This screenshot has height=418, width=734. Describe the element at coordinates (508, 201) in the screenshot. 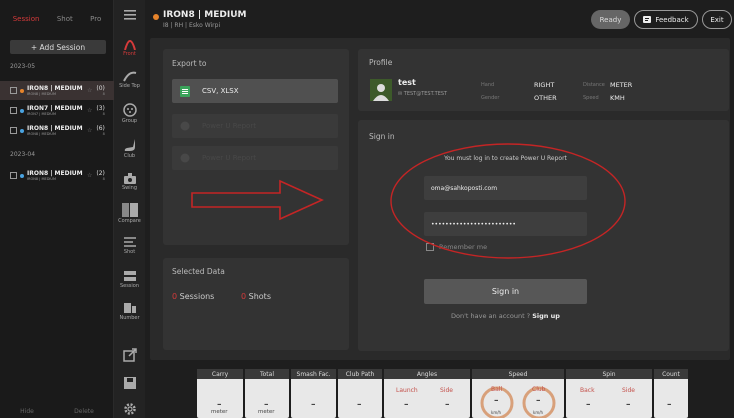

I see `annotation-ellipse` at that location.